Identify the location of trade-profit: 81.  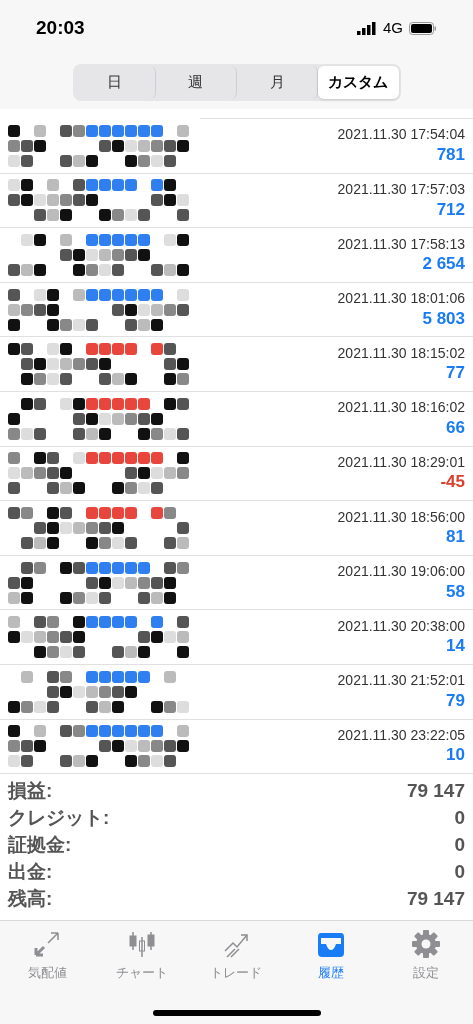
(455, 537).